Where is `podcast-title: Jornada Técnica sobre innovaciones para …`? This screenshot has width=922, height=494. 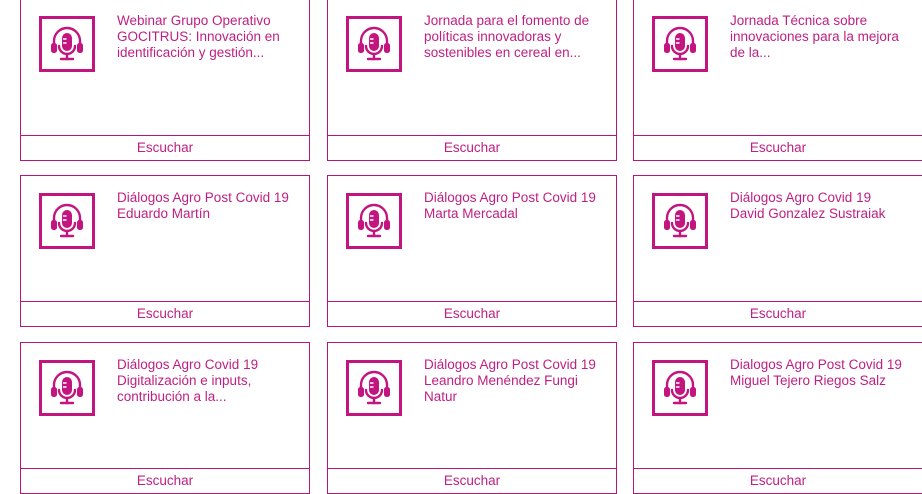 podcast-title: Jornada Técnica sobre innovaciones para … is located at coordinates (819, 37).